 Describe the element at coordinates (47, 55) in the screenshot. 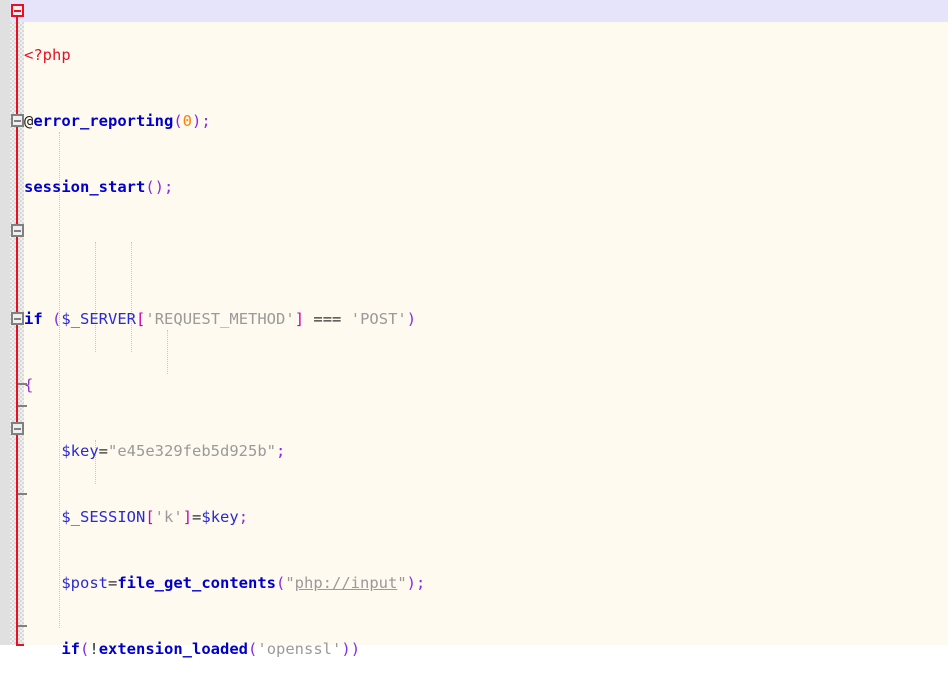

I see `php-open-tag: <?php` at that location.